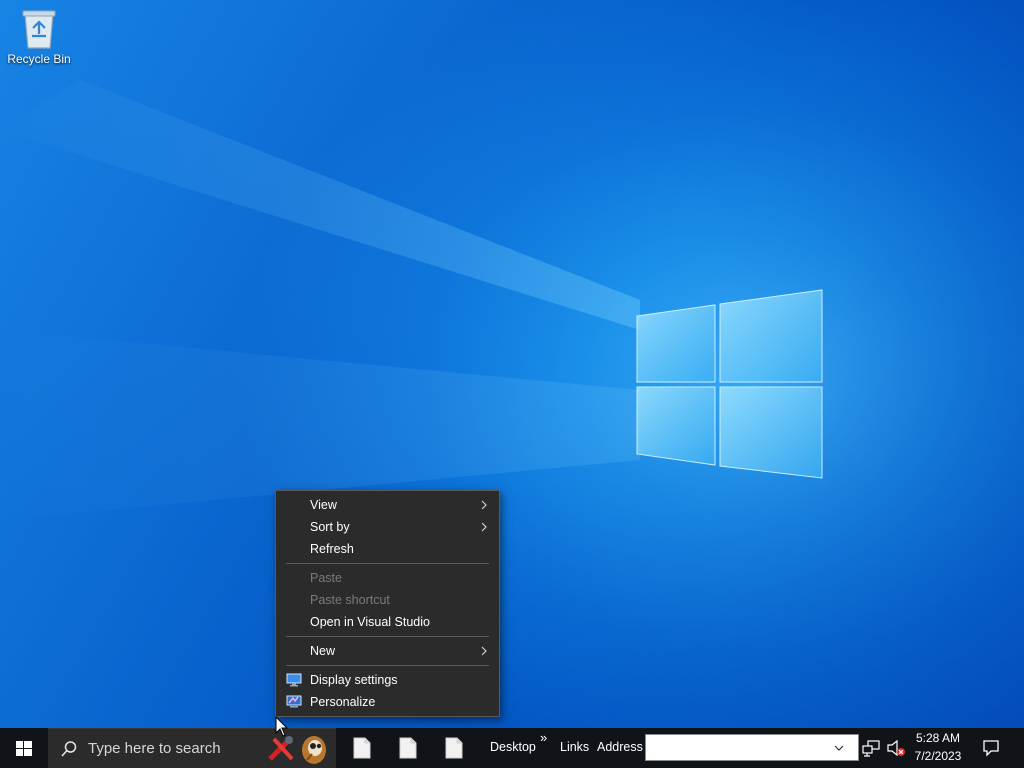  I want to click on display-icon, so click(294, 680).